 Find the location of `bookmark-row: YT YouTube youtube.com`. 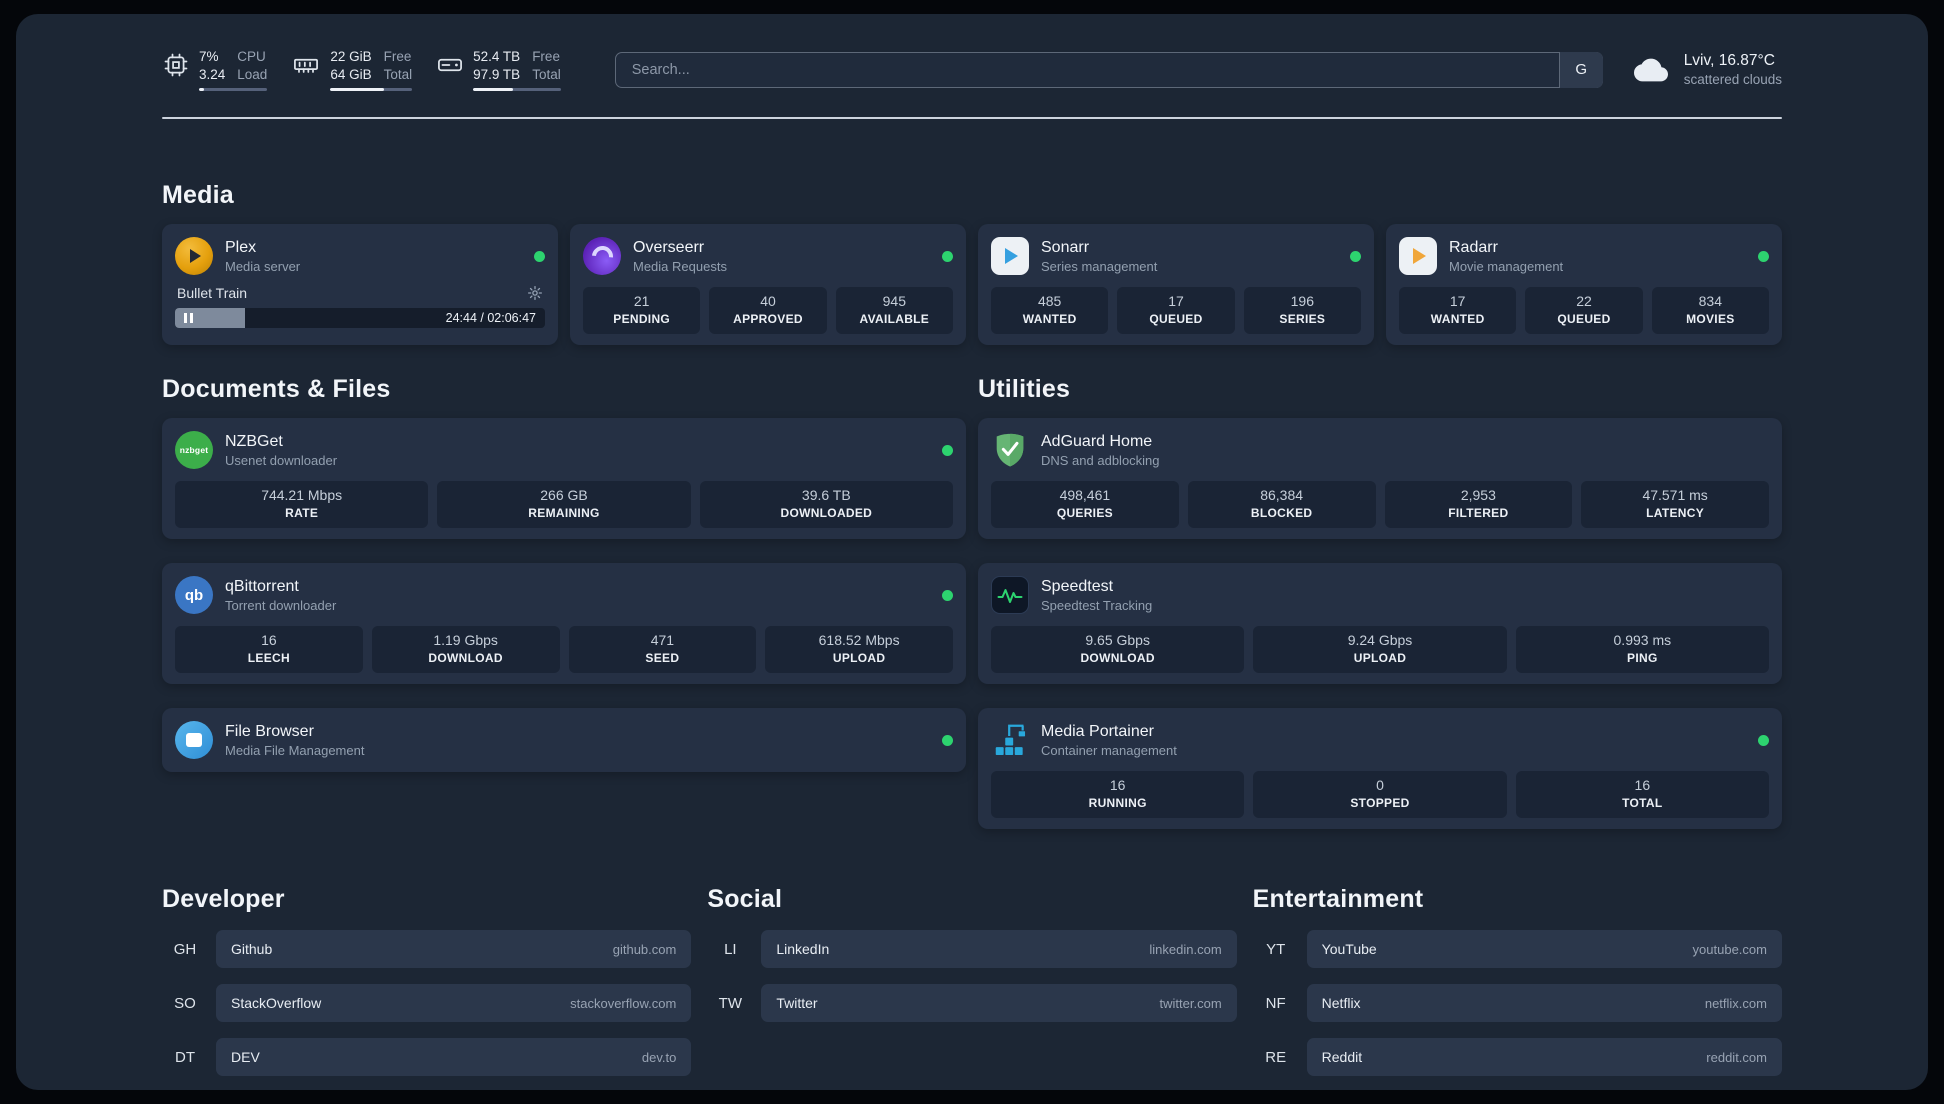

bookmark-row: YT YouTube youtube.com is located at coordinates (1517, 949).